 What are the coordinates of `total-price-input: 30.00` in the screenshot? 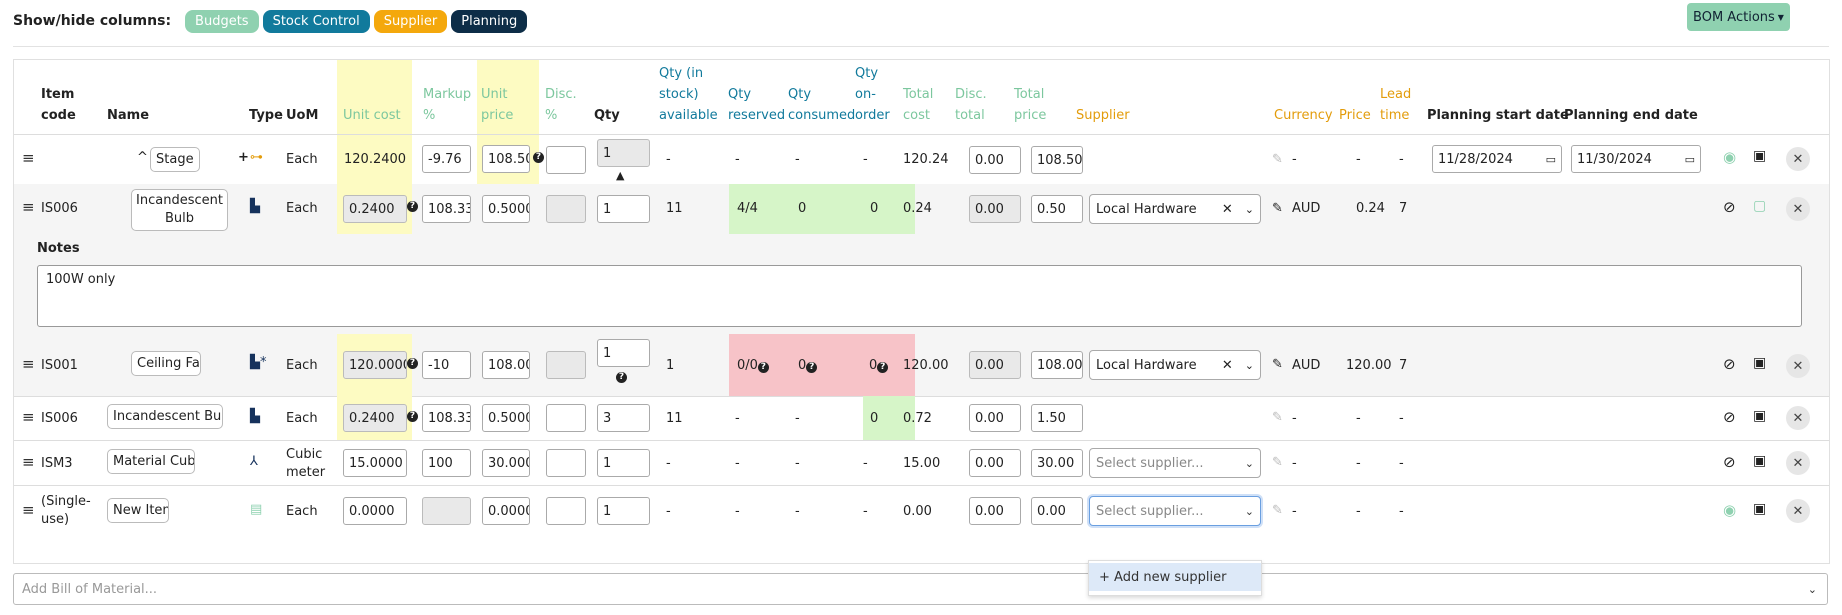 It's located at (1057, 463).